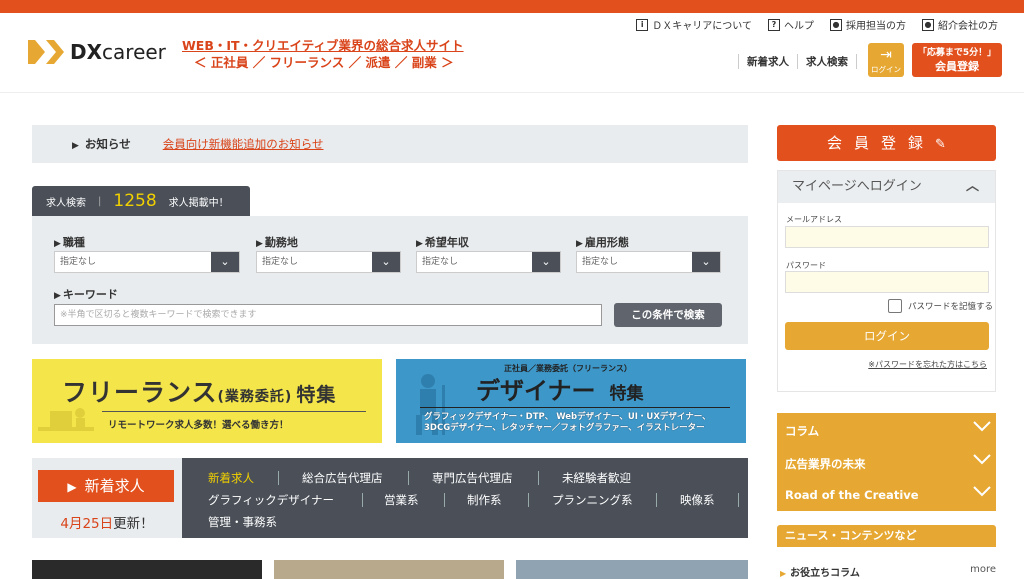  Describe the element at coordinates (817, 24) in the screenshot. I see `utility-links: i ＤＸキャリアについて ? ヘルプ ● 採用担当の方 ● 紹介会社の方` at that location.